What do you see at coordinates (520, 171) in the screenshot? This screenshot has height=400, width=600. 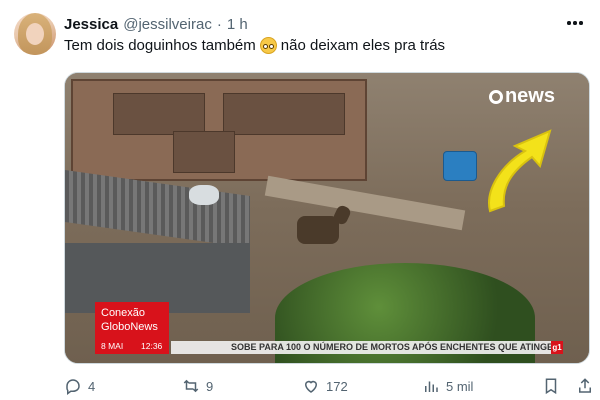 I see `yellow-arrow-icon` at bounding box center [520, 171].